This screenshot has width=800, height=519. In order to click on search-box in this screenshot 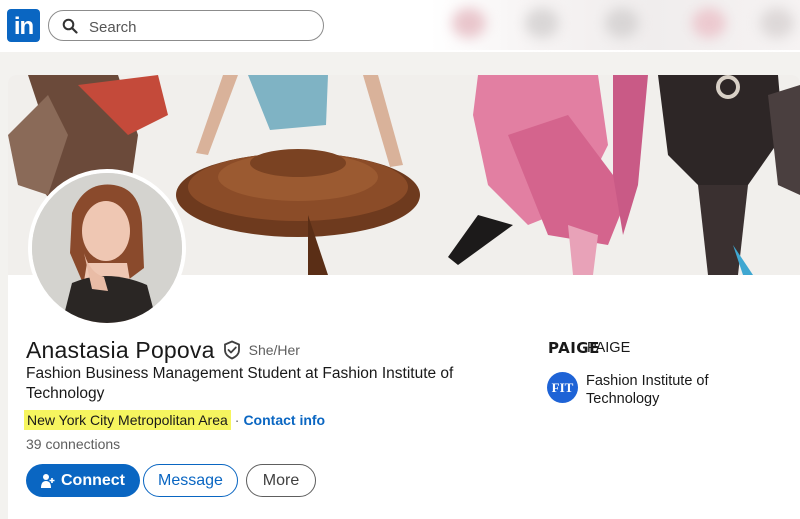, I will do `click(186, 25)`.